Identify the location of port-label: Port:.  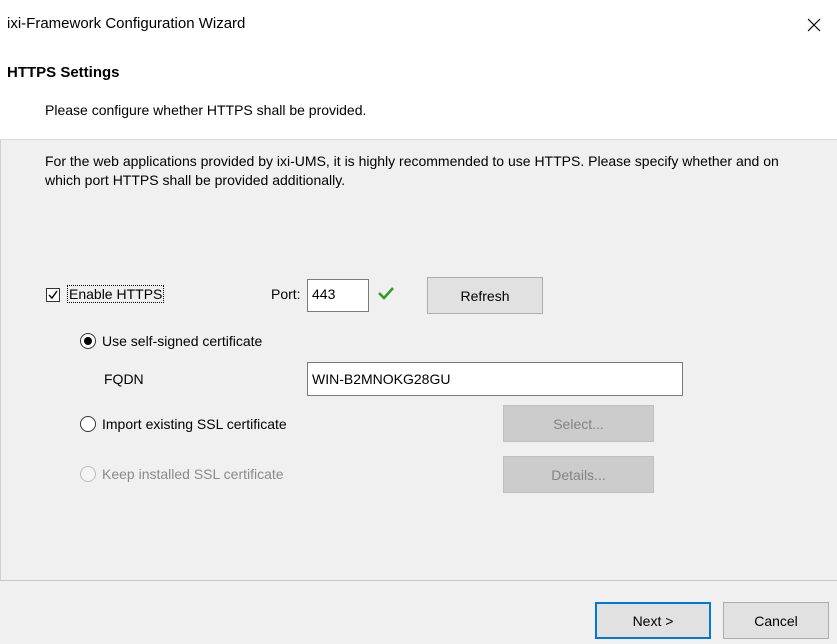
(286, 294).